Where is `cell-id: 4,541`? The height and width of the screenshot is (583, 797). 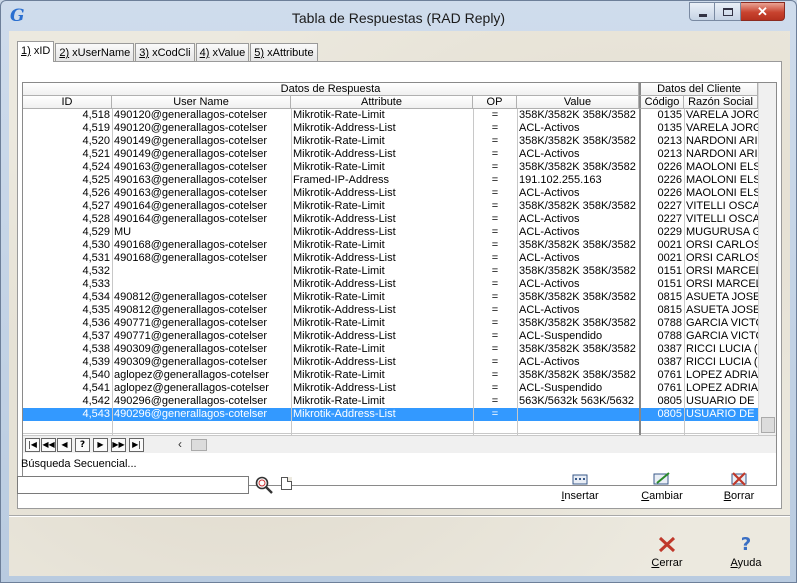 cell-id: 4,541 is located at coordinates (67, 388).